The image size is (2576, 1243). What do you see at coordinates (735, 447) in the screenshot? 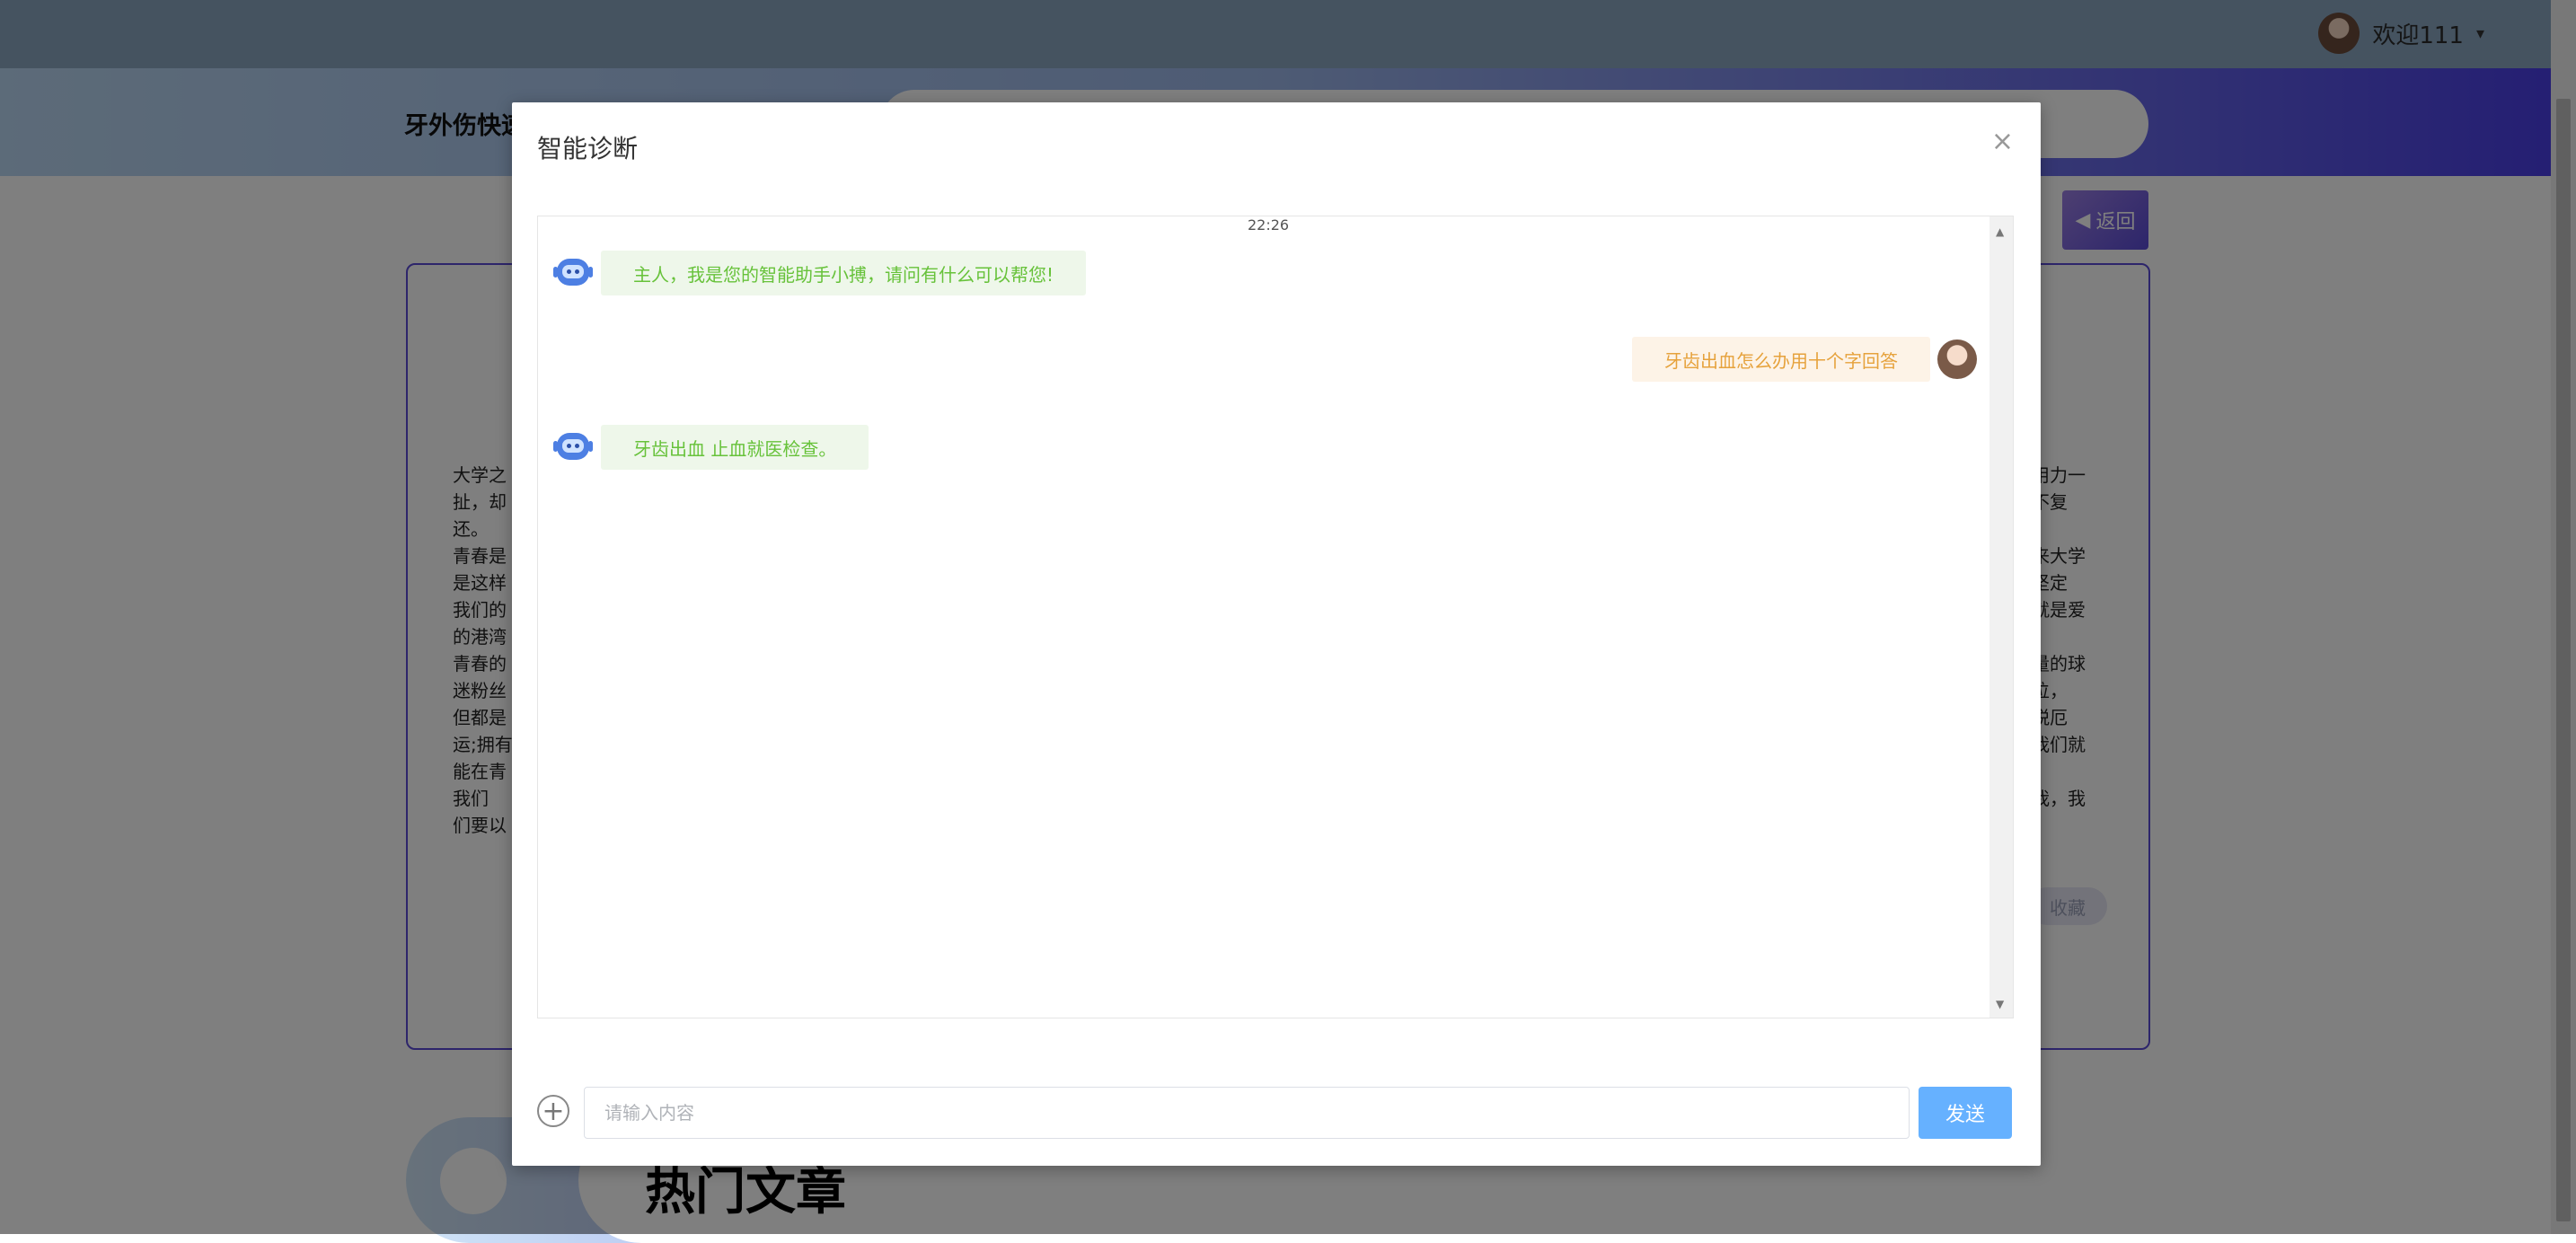
I see `bot-bubble: 牙齿出血 止血就医检查。` at bounding box center [735, 447].